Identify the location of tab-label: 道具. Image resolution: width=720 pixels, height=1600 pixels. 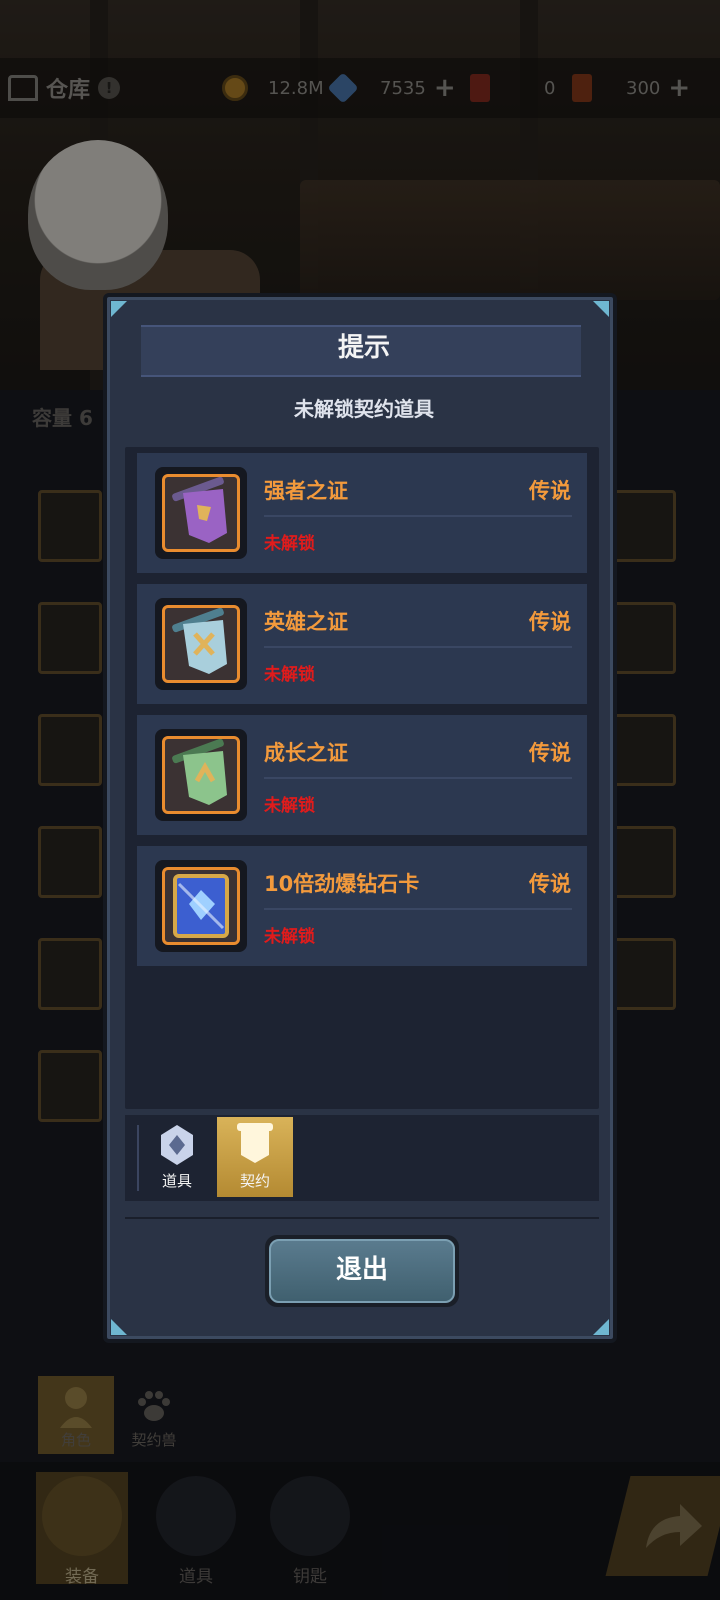
(176, 1181).